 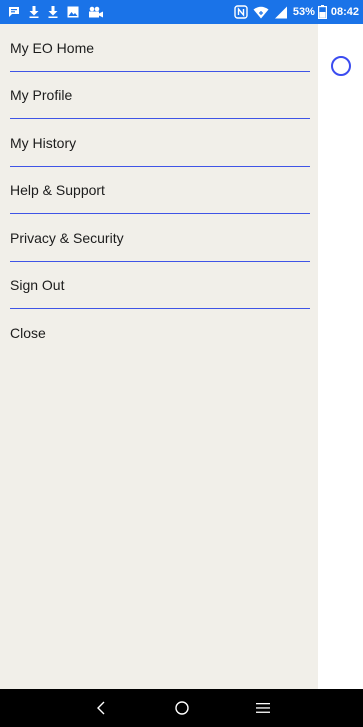 I want to click on video-call-icon, so click(x=96, y=12).